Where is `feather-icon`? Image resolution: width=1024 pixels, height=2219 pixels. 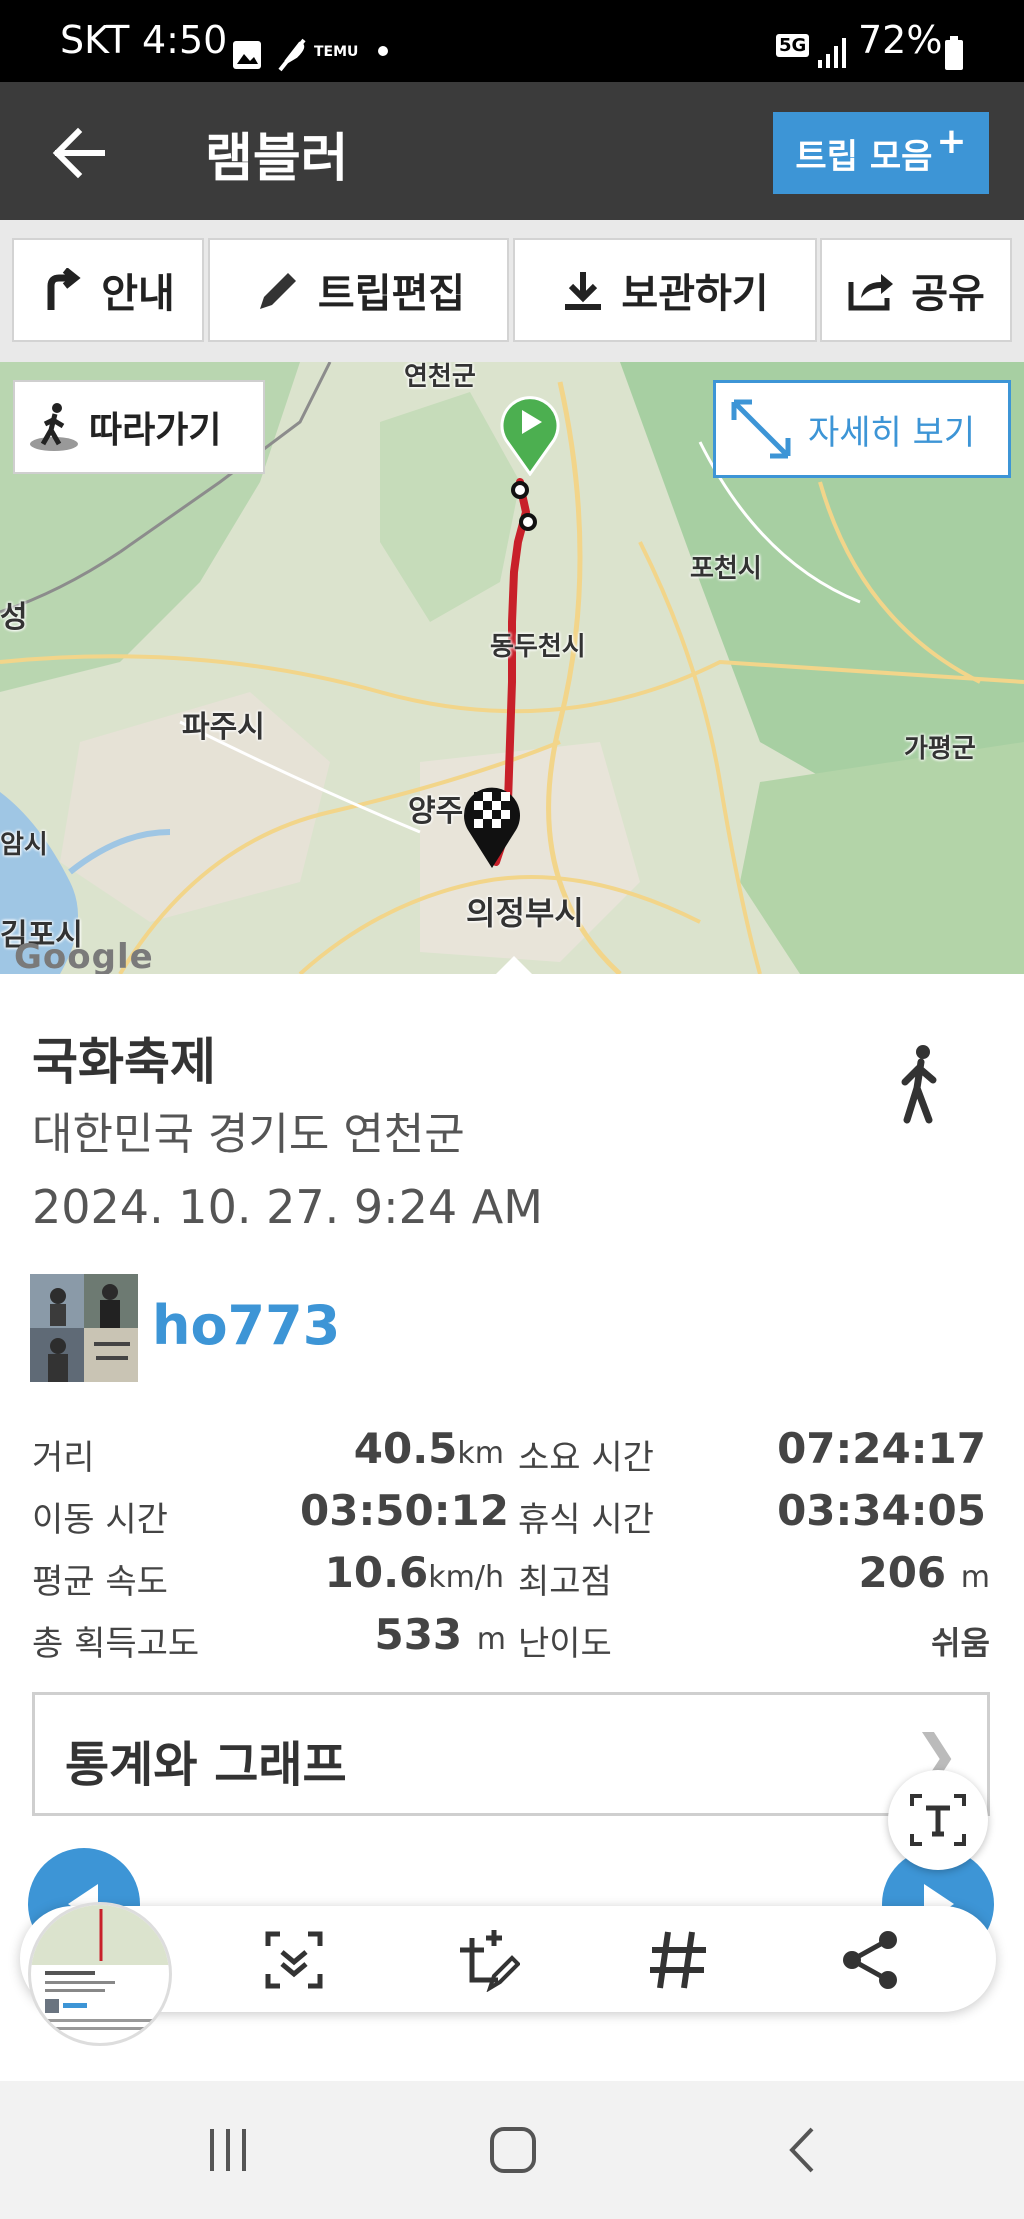
feather-icon is located at coordinates (292, 55).